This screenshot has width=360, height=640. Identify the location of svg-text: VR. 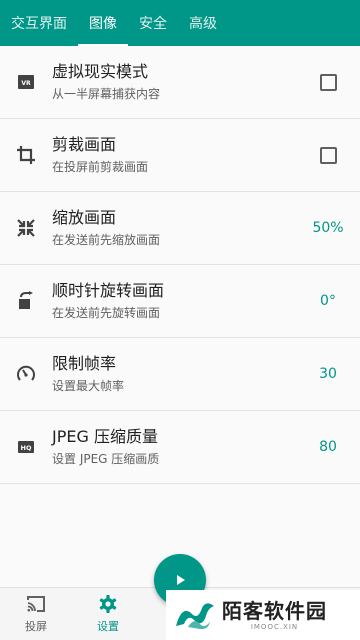
(26, 83).